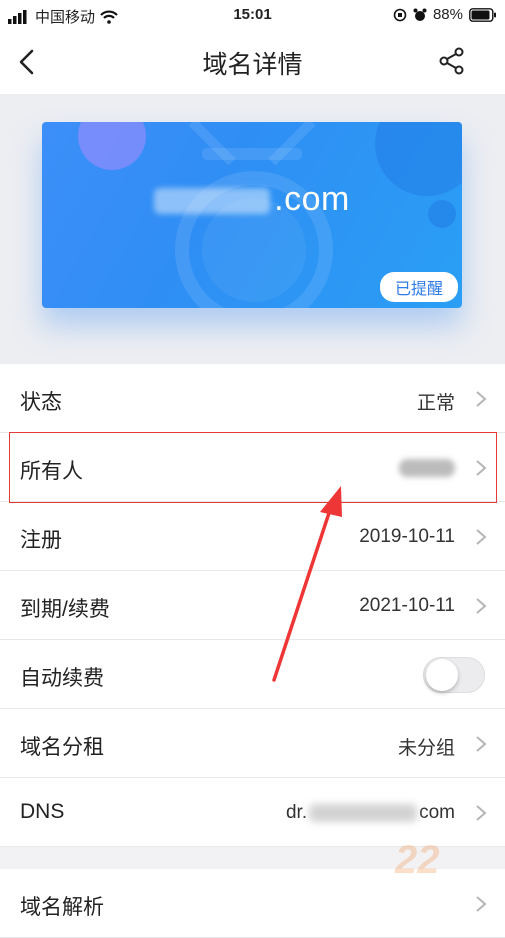 The image size is (505, 938). What do you see at coordinates (312, 199) in the screenshot?
I see `domain-suffix: .com` at bounding box center [312, 199].